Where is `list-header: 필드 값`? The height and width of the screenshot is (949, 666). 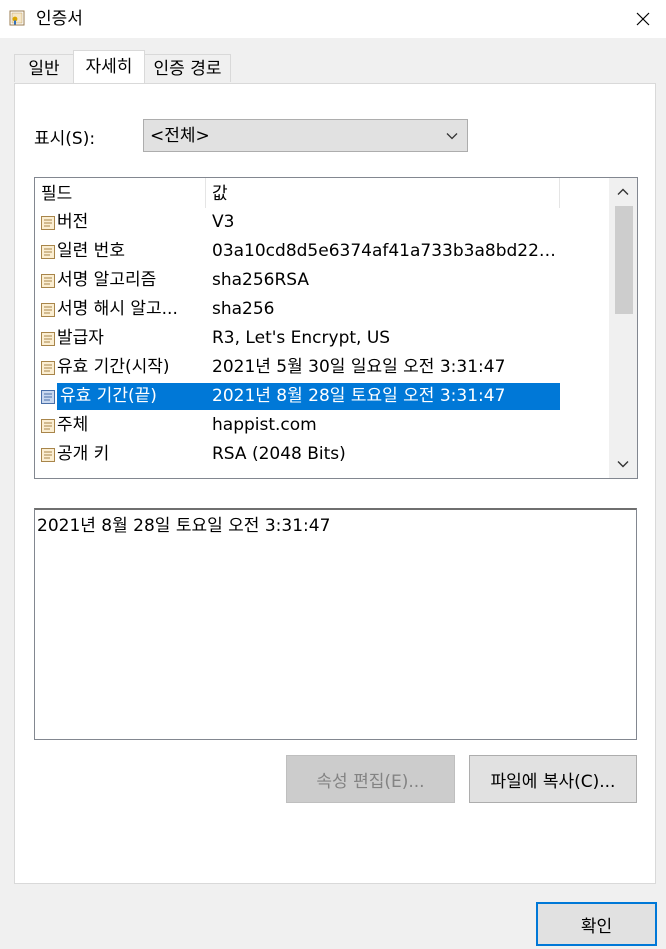
list-header: 필드 값 is located at coordinates (322, 193).